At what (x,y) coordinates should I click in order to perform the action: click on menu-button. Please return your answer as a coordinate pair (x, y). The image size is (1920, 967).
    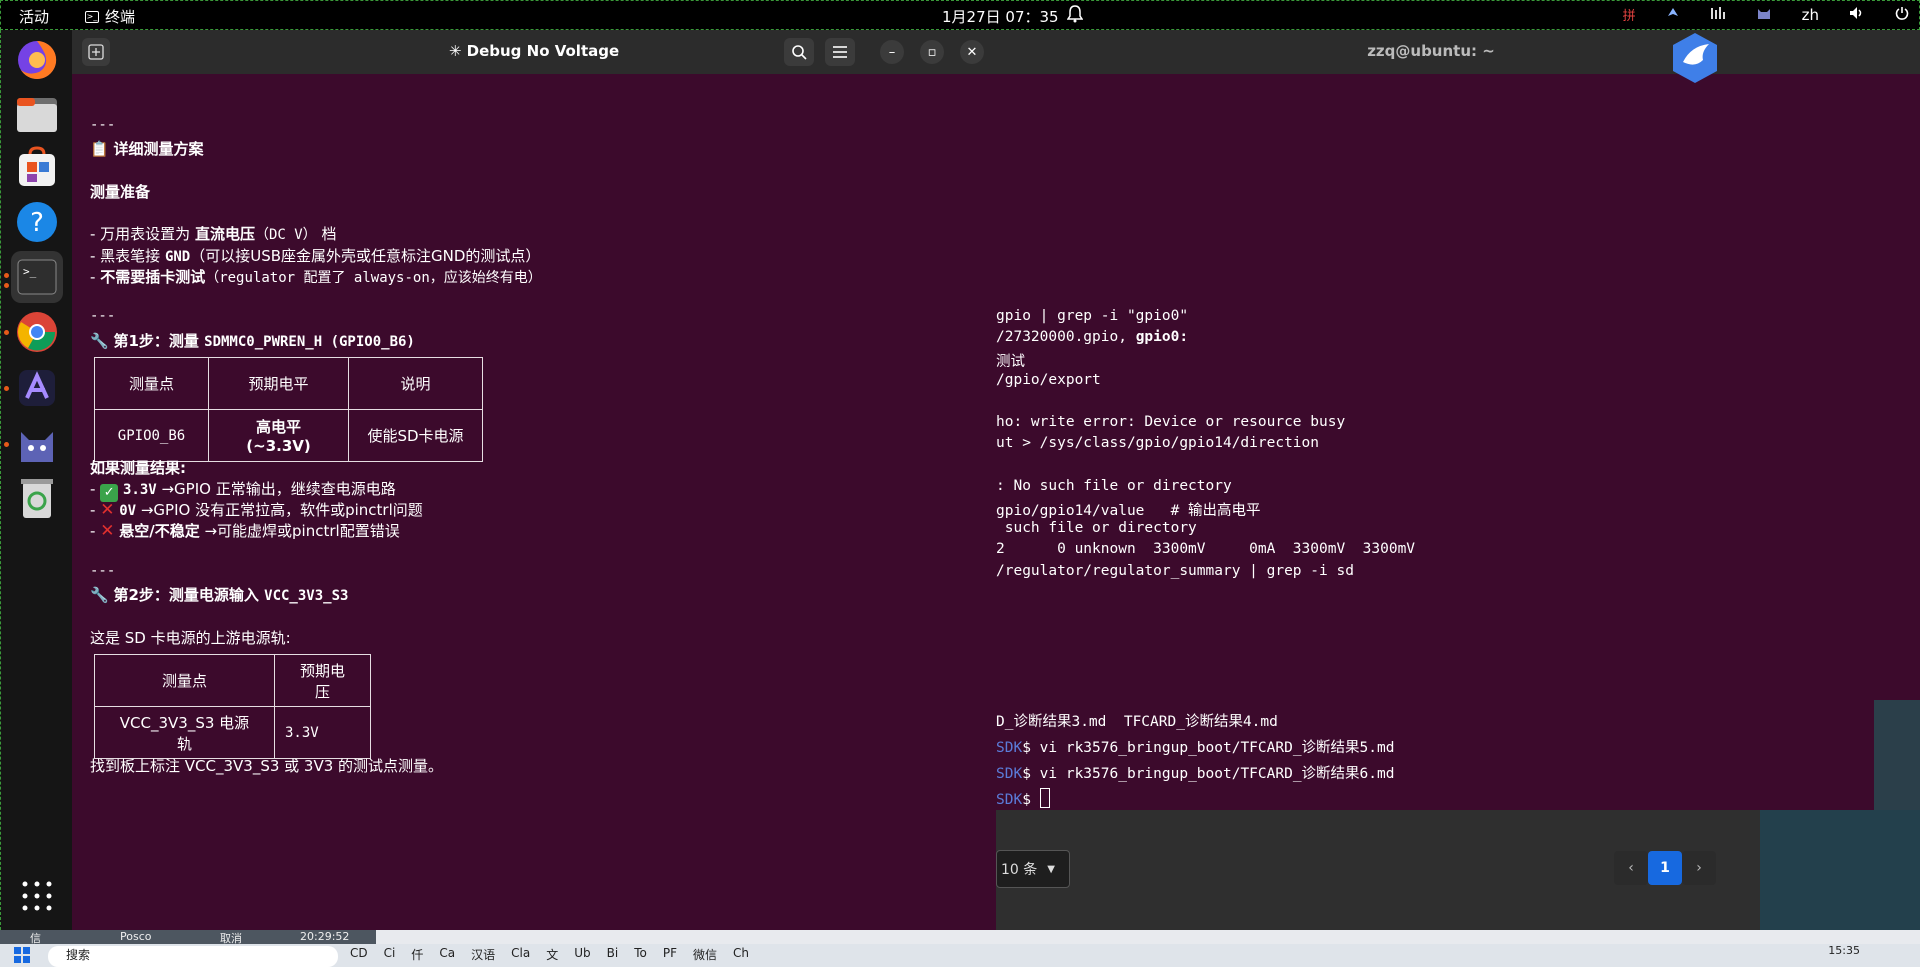
    Looking at the image, I should click on (840, 52).